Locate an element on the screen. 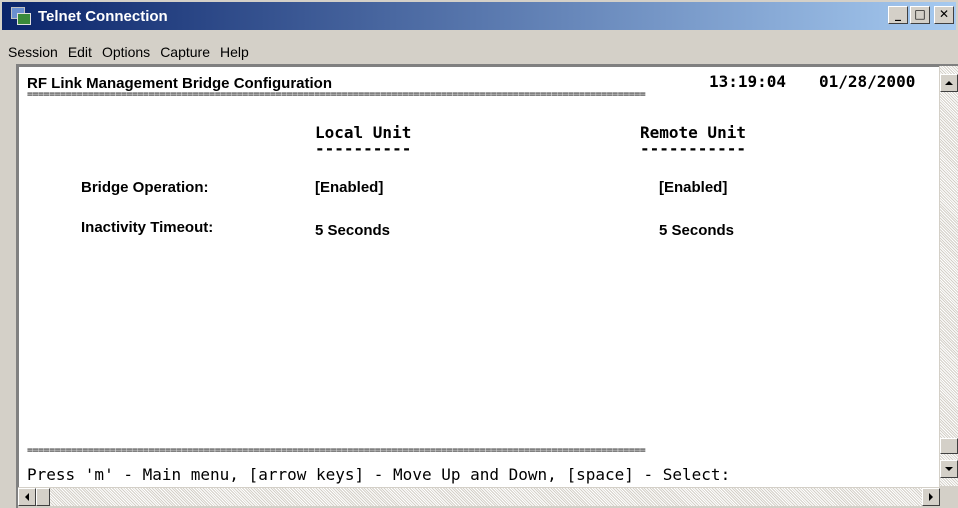 The height and width of the screenshot is (508, 958). bridge-operation-remote-value: [Enabled] is located at coordinates (693, 187).